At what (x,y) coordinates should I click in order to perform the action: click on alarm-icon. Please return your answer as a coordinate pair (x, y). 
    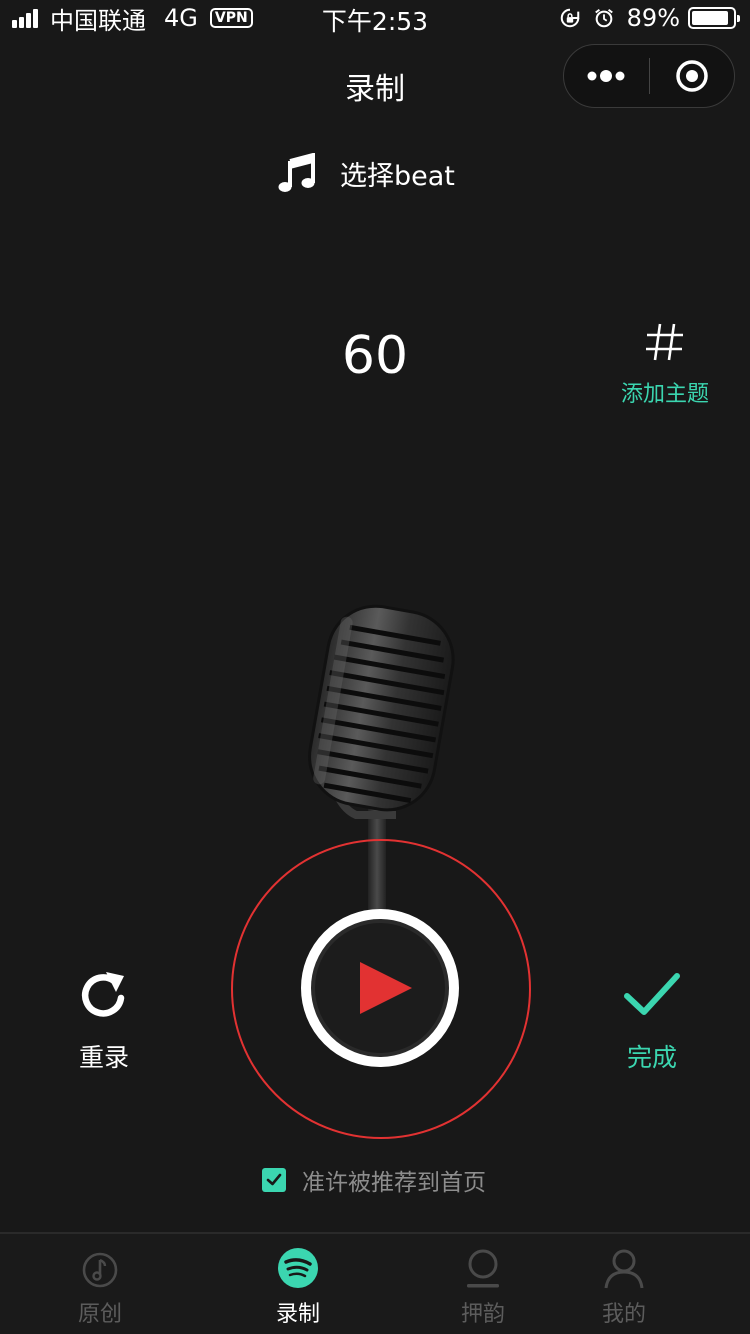
    Looking at the image, I should click on (603, 18).